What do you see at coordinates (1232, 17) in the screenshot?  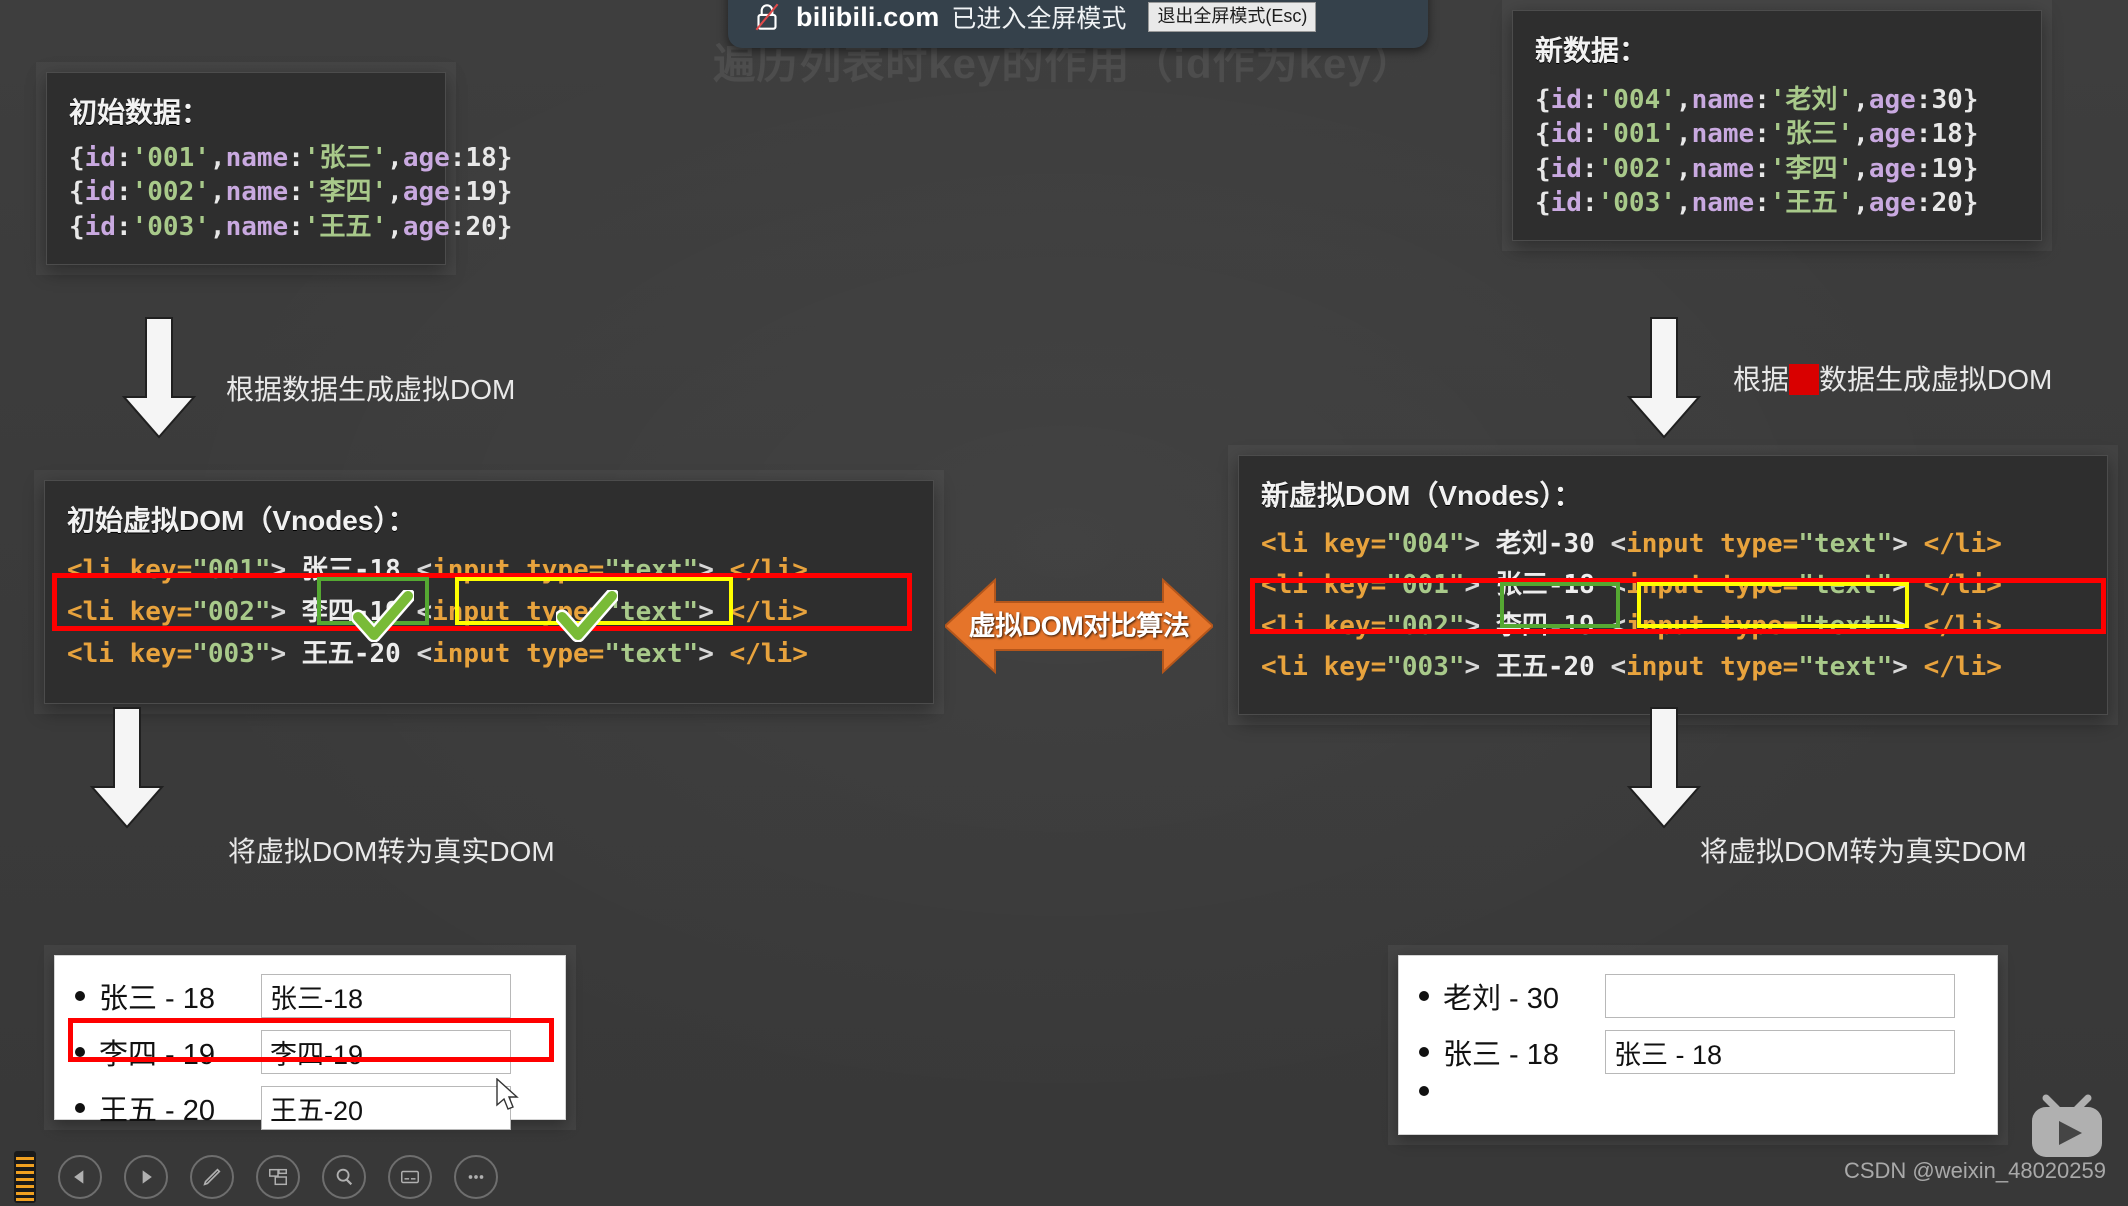 I see `exit-fullscreen-button: 退出全屏模式(Esc)` at bounding box center [1232, 17].